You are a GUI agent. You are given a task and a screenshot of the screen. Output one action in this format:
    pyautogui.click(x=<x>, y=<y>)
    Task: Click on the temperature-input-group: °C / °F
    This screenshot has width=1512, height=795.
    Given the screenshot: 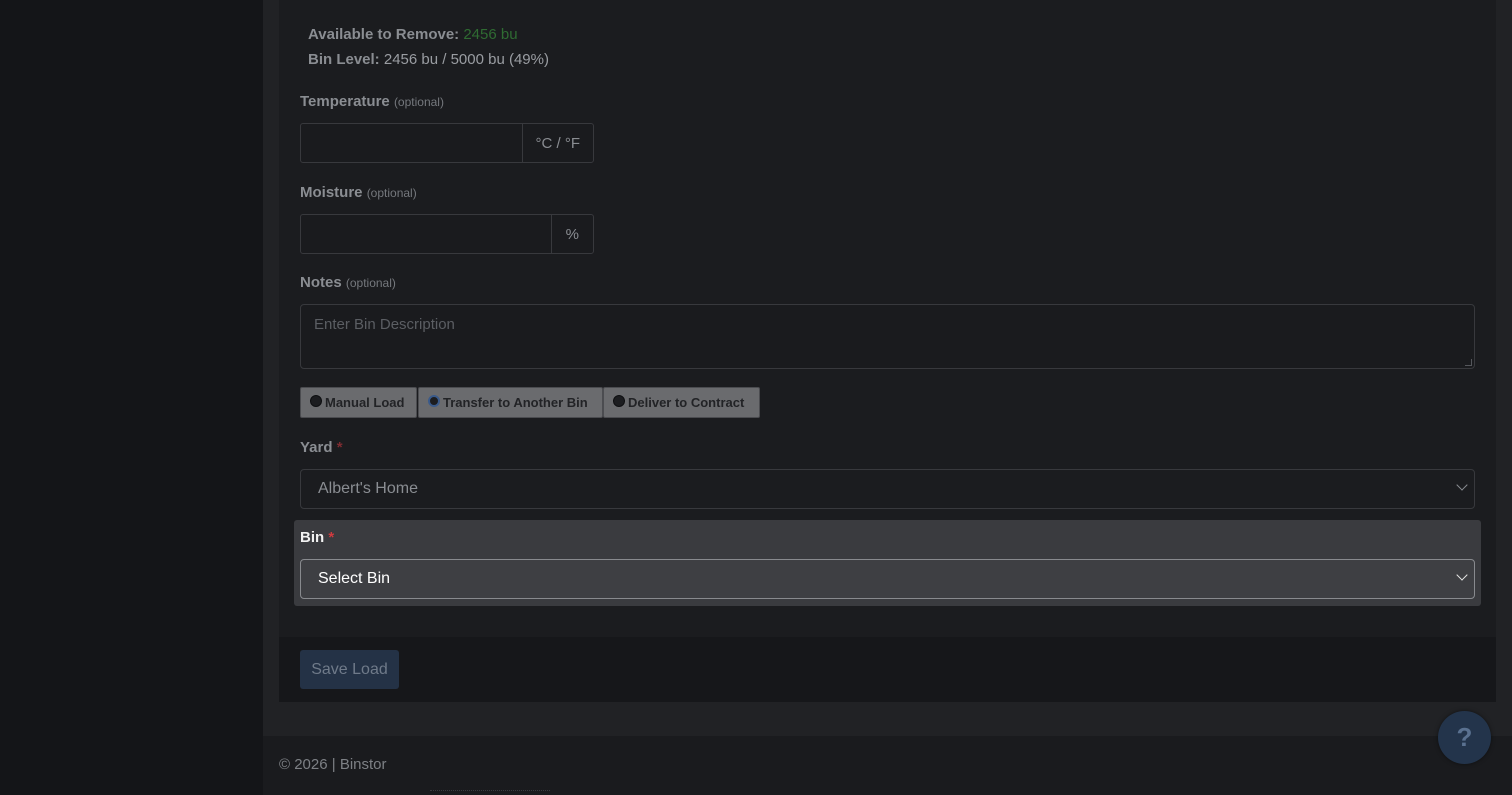 What is the action you would take?
    pyautogui.click(x=447, y=143)
    